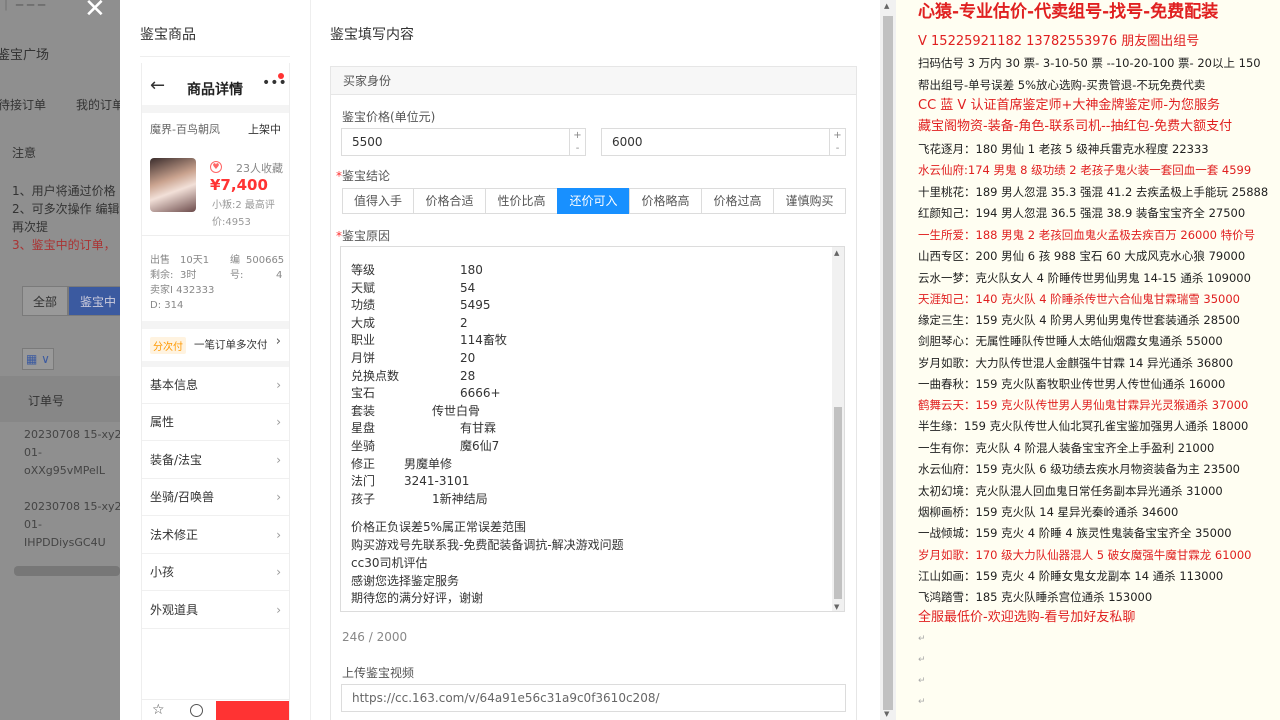  I want to click on promo-line: 云水一梦：克火队女人 4 阶睡传世男仙男鬼 14-15 通杀 109000, so click(1084, 278).